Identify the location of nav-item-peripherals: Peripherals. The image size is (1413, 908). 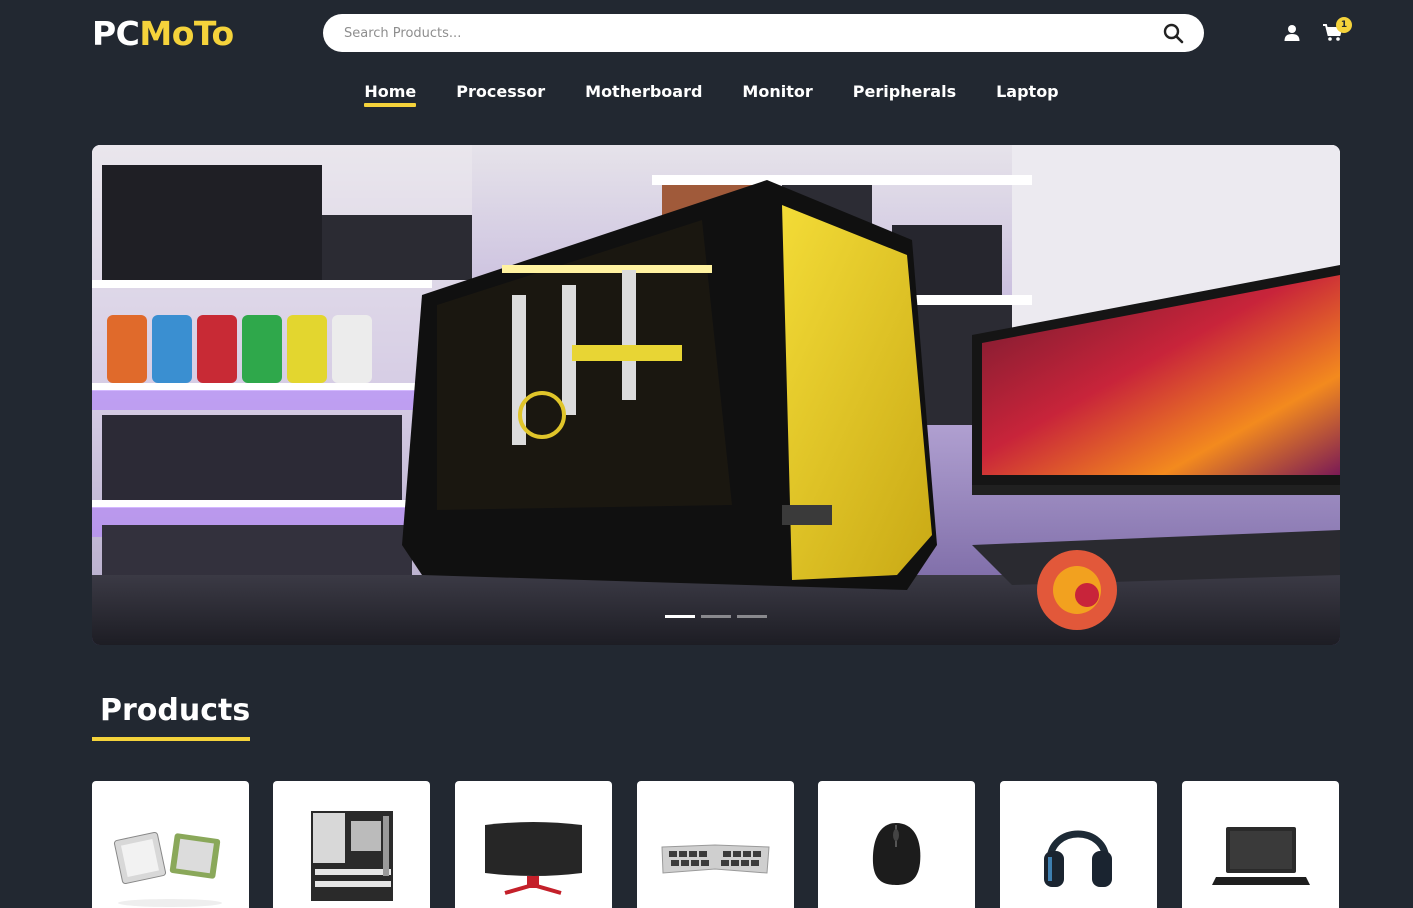
(904, 94).